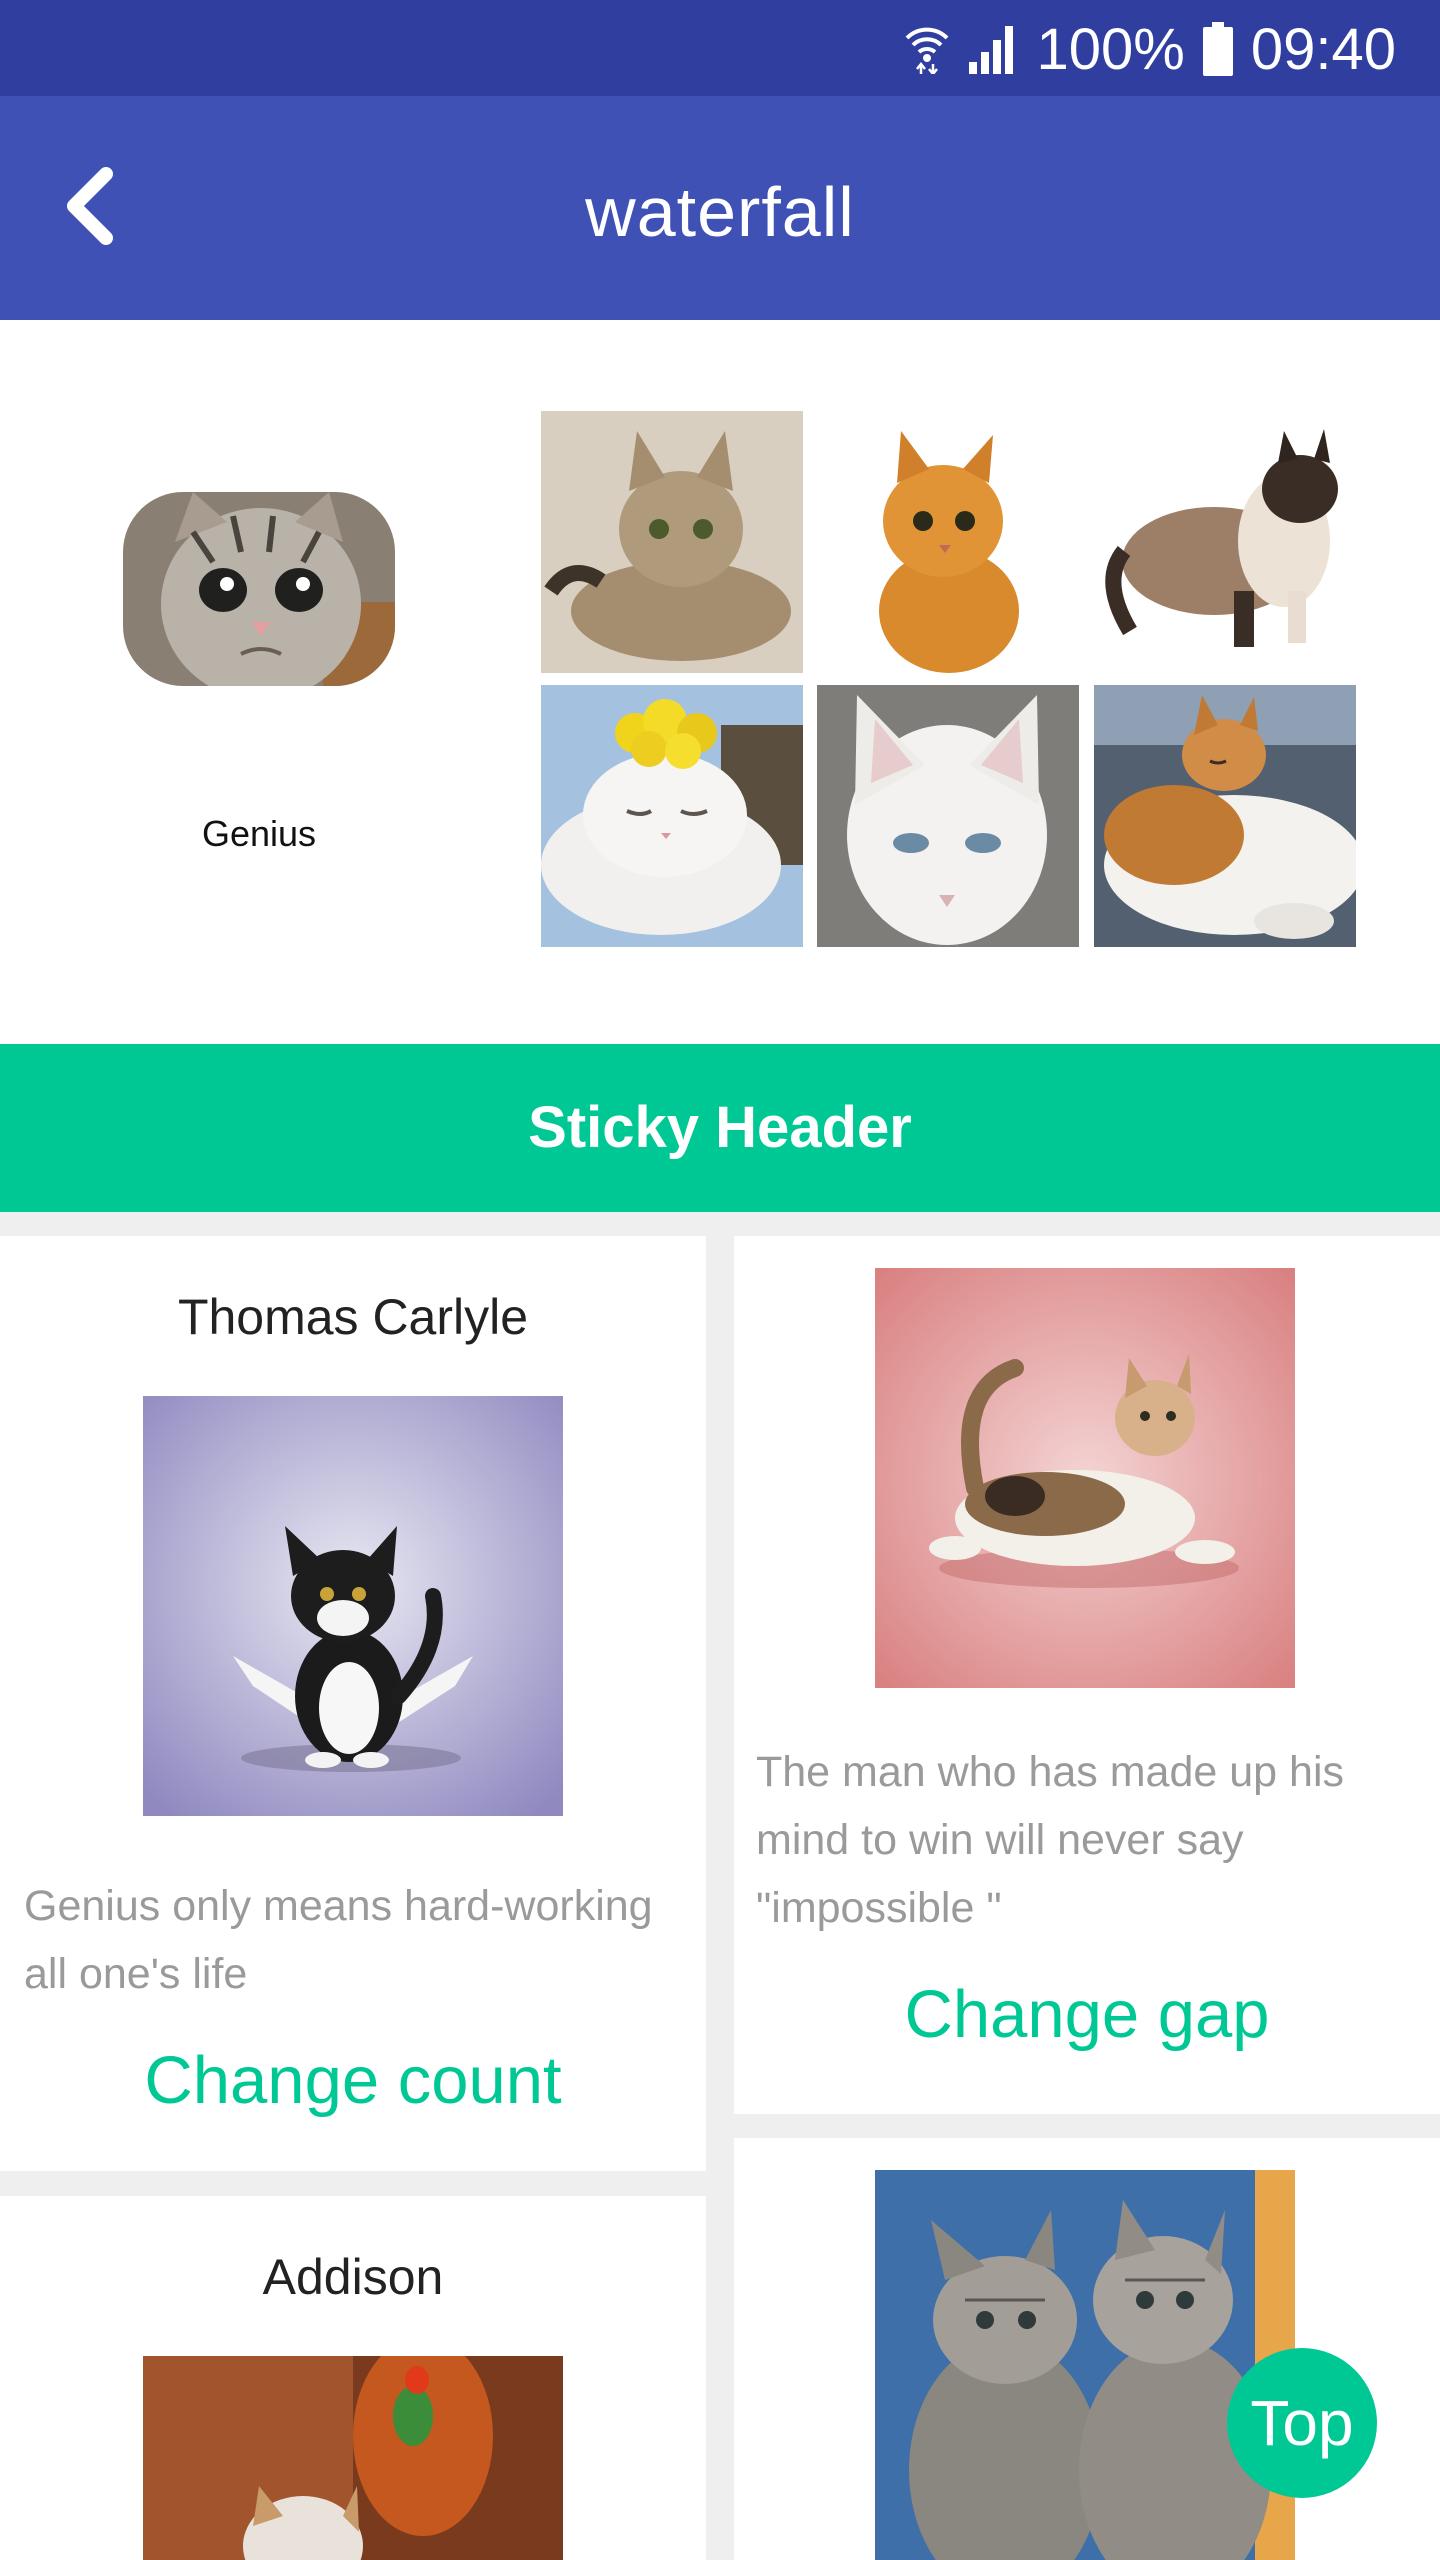  Describe the element at coordinates (720, 48) in the screenshot. I see `status-bar: 100% 09:40` at that location.